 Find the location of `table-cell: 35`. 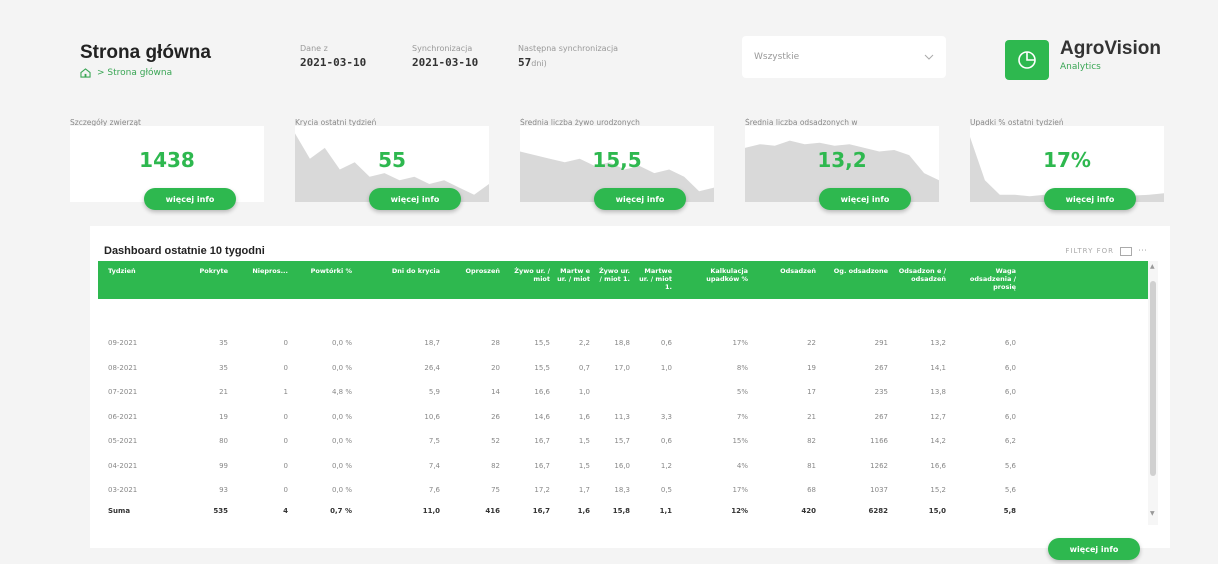

table-cell: 35 is located at coordinates (223, 367).